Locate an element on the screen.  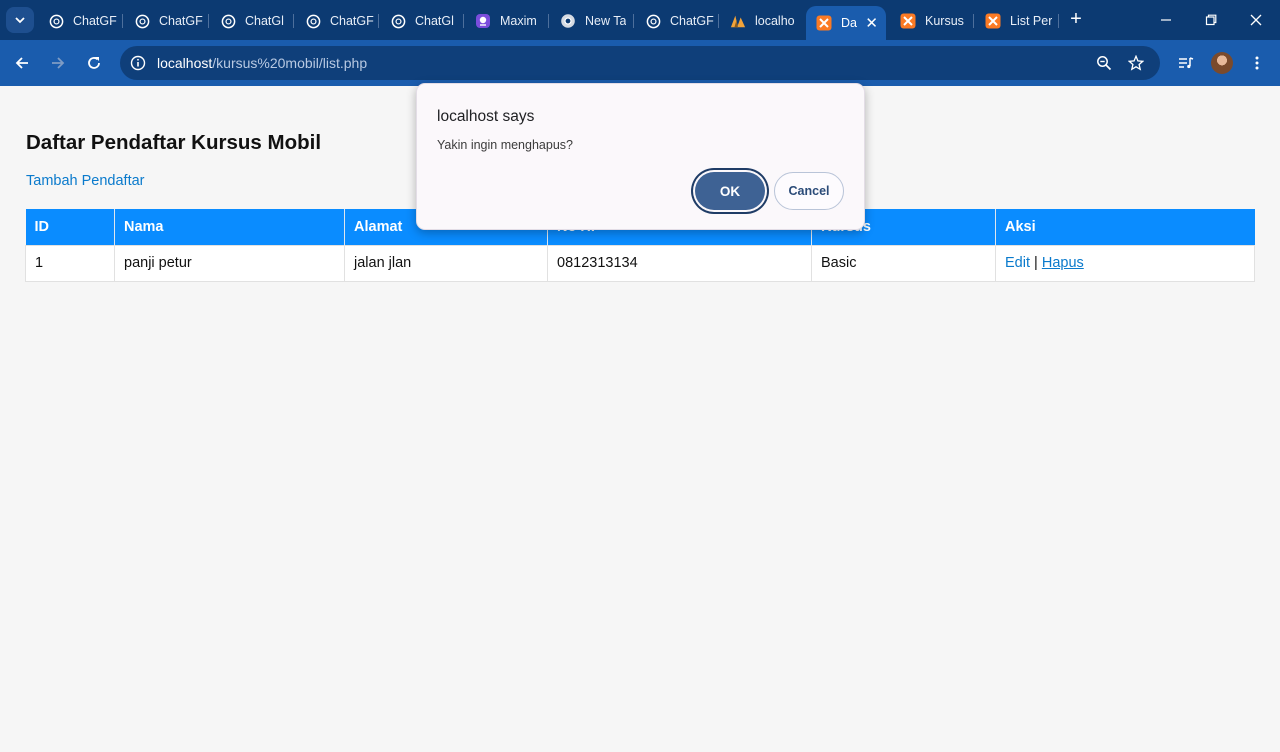
profile-avatar is located at coordinates (1222, 63).